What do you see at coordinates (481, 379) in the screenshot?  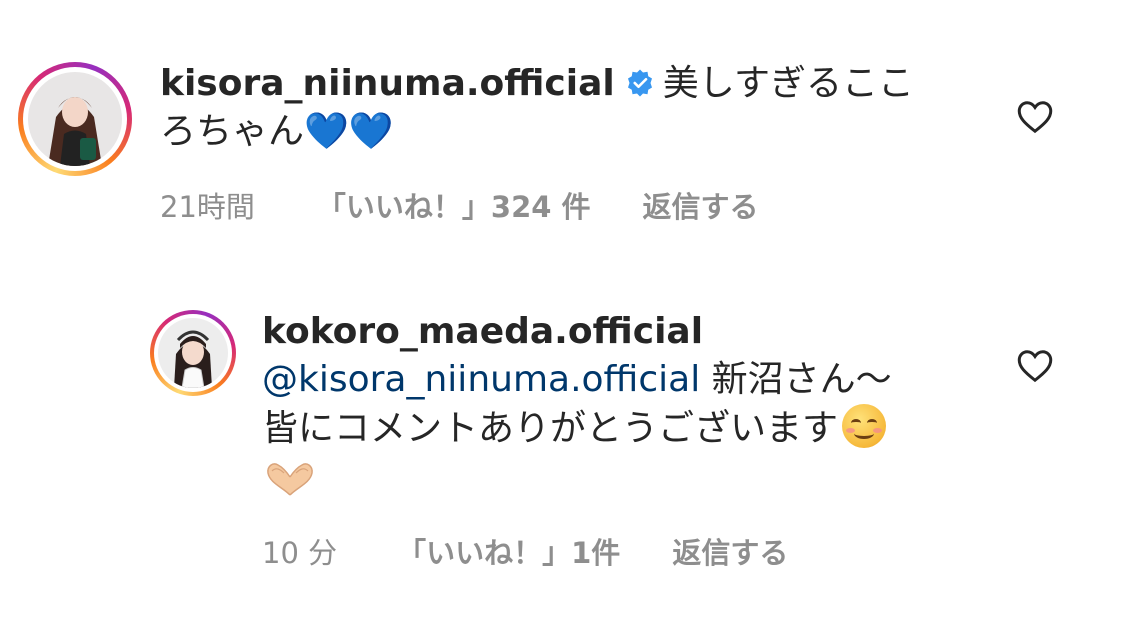 I see `mention-link: @kisora_niinuma.official` at bounding box center [481, 379].